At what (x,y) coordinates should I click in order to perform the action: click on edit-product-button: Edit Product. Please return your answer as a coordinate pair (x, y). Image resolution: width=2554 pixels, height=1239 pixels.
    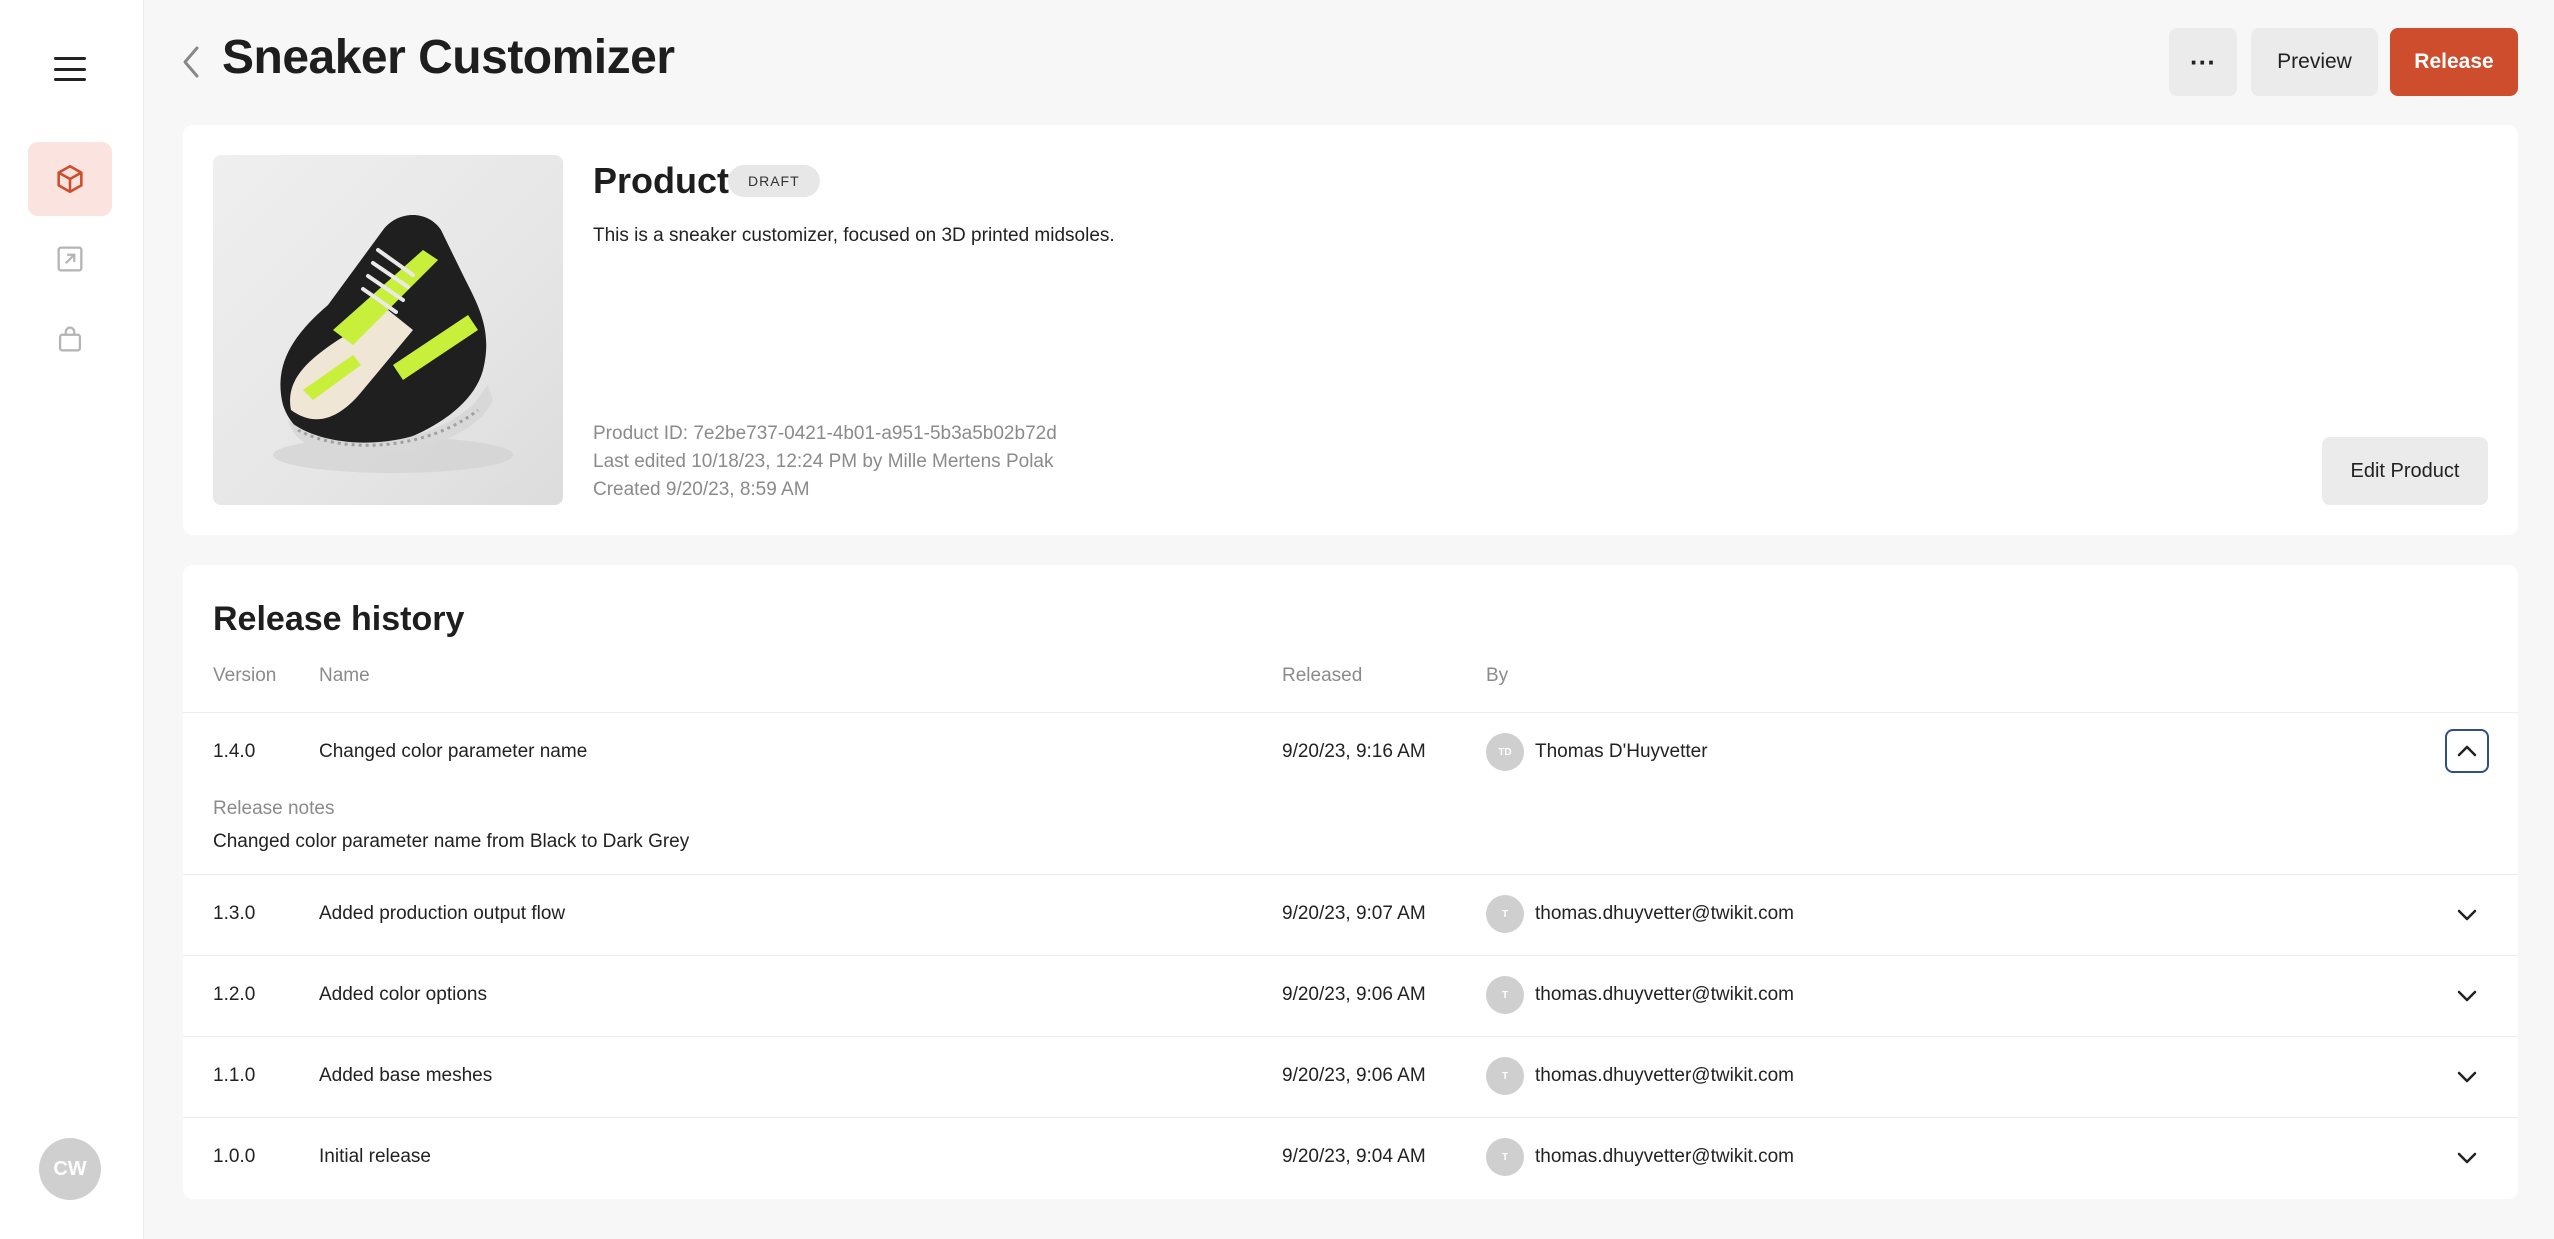
    Looking at the image, I should click on (2405, 471).